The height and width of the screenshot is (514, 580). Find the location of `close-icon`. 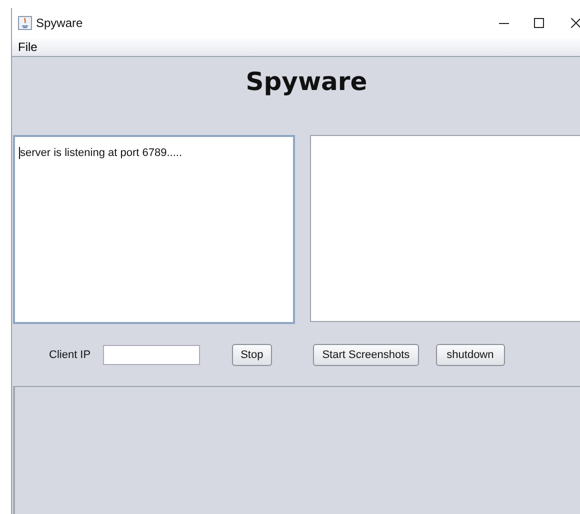

close-icon is located at coordinates (575, 23).